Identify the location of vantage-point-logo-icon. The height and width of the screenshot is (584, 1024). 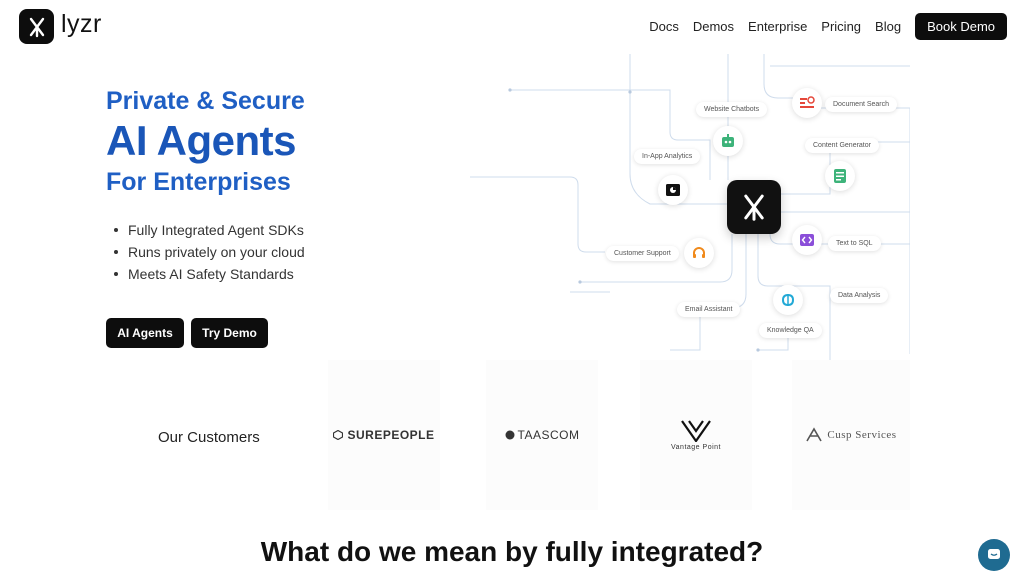
(696, 430).